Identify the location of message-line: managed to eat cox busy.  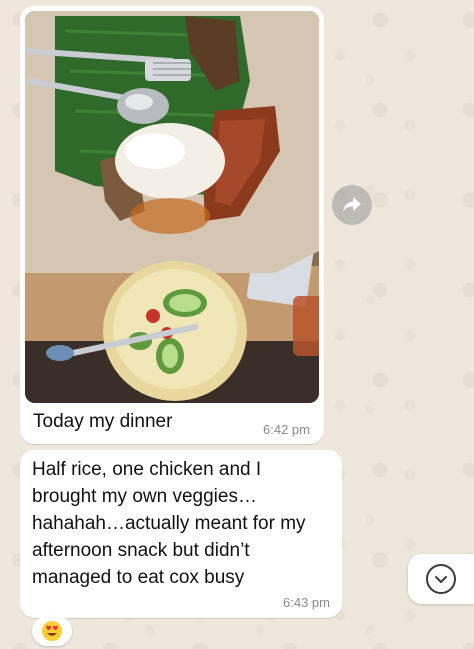
(138, 577).